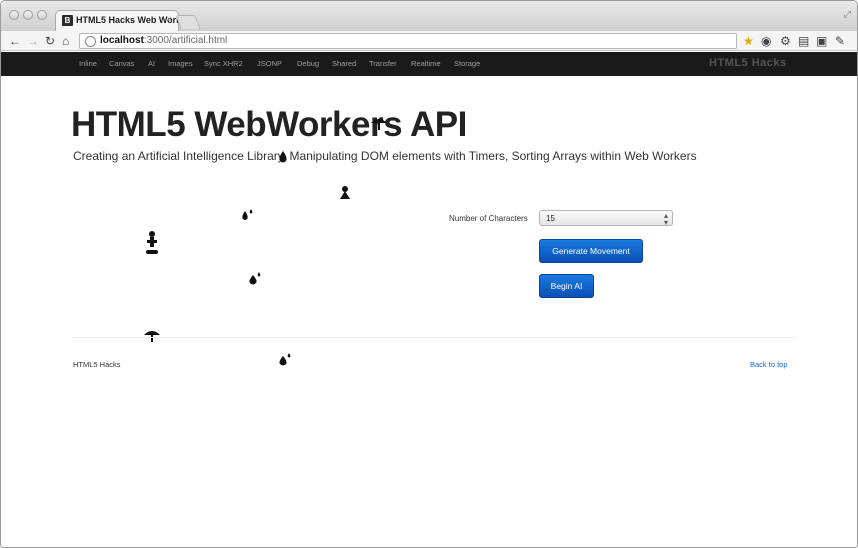 This screenshot has height=548, width=858. What do you see at coordinates (785, 41) in the screenshot?
I see `extension-puzzle-icon: ⚙` at bounding box center [785, 41].